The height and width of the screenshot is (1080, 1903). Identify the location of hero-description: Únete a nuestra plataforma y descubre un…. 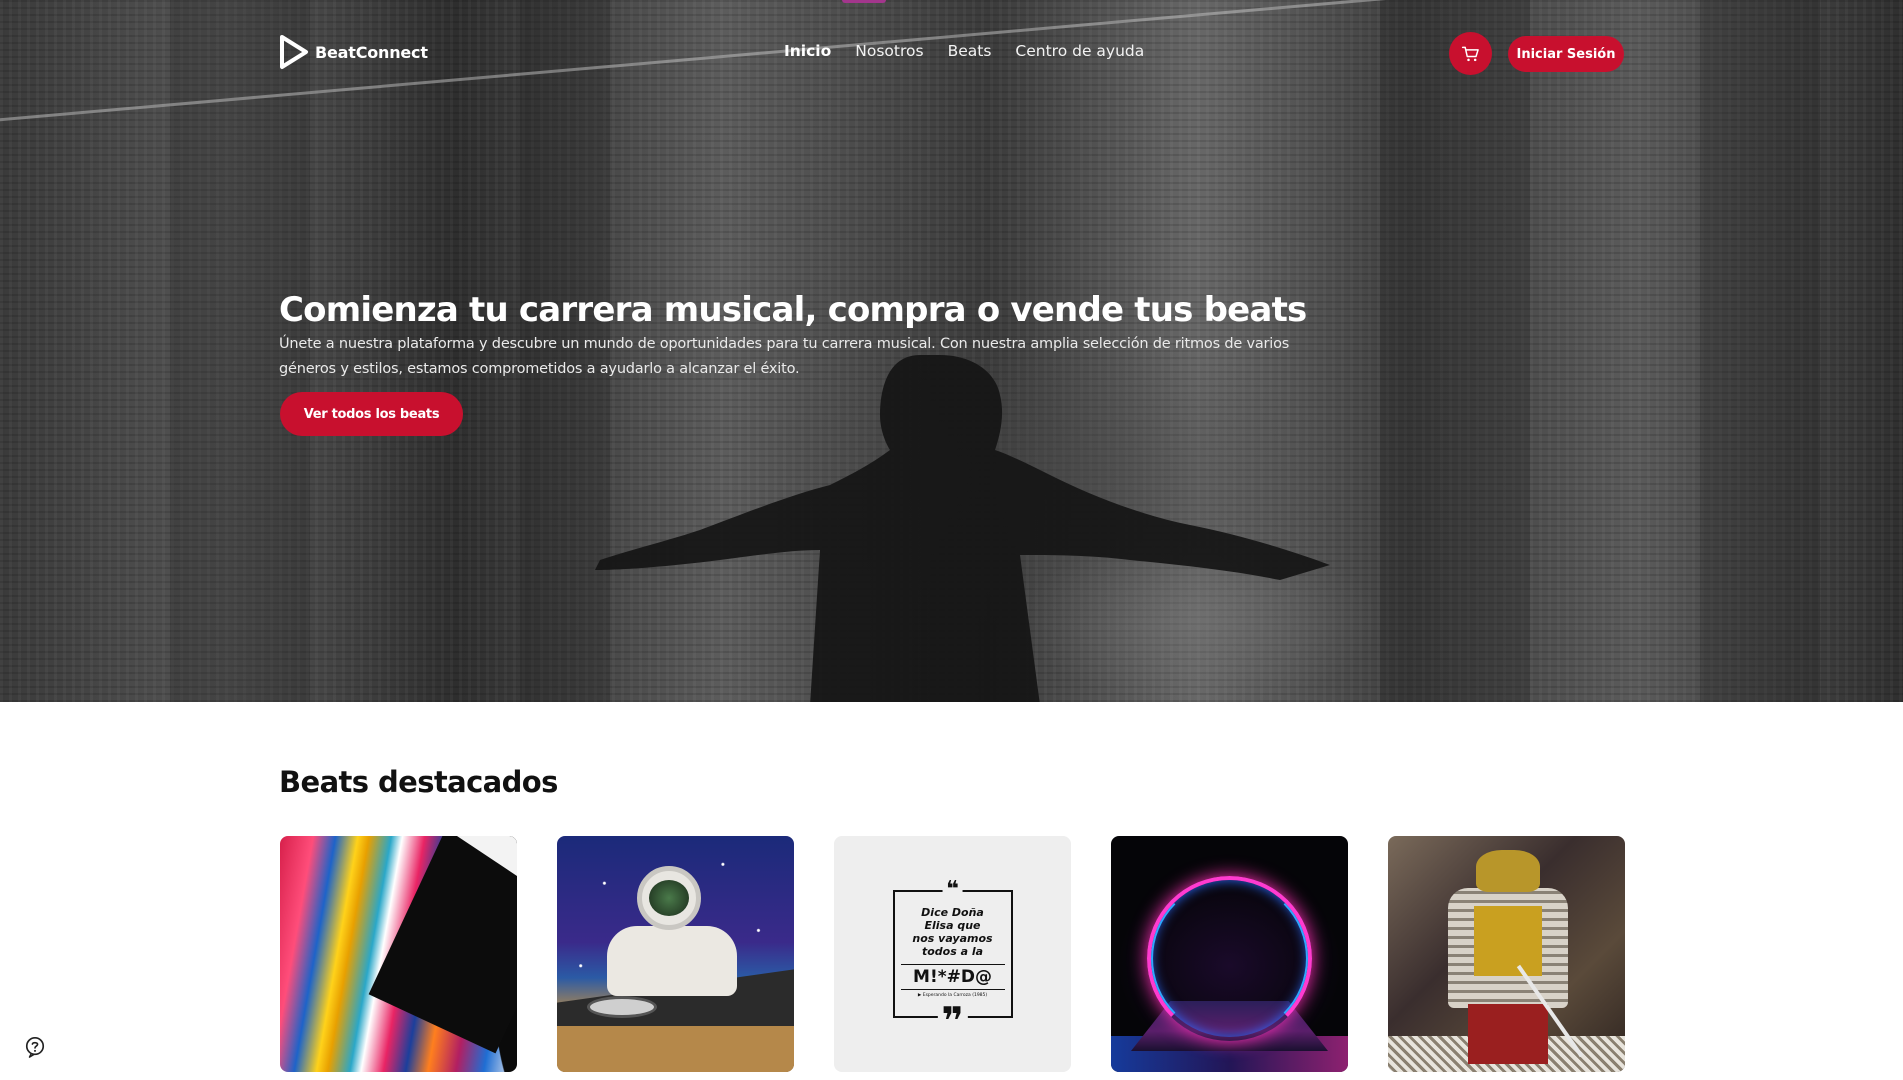
(784, 356).